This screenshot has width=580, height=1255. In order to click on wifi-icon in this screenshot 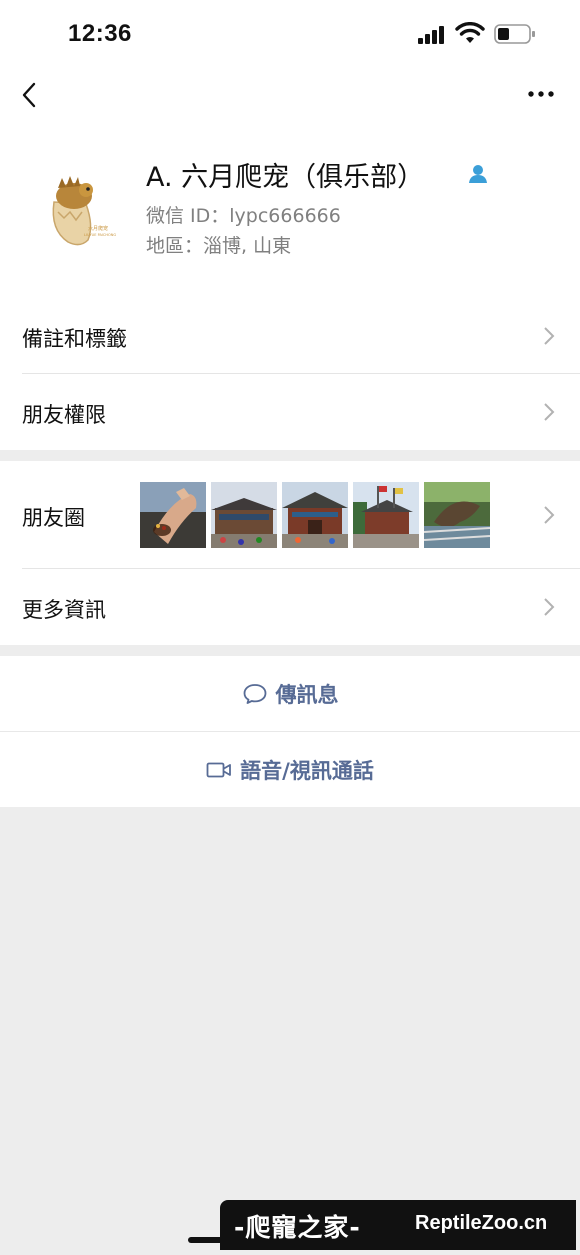, I will do `click(470, 32)`.